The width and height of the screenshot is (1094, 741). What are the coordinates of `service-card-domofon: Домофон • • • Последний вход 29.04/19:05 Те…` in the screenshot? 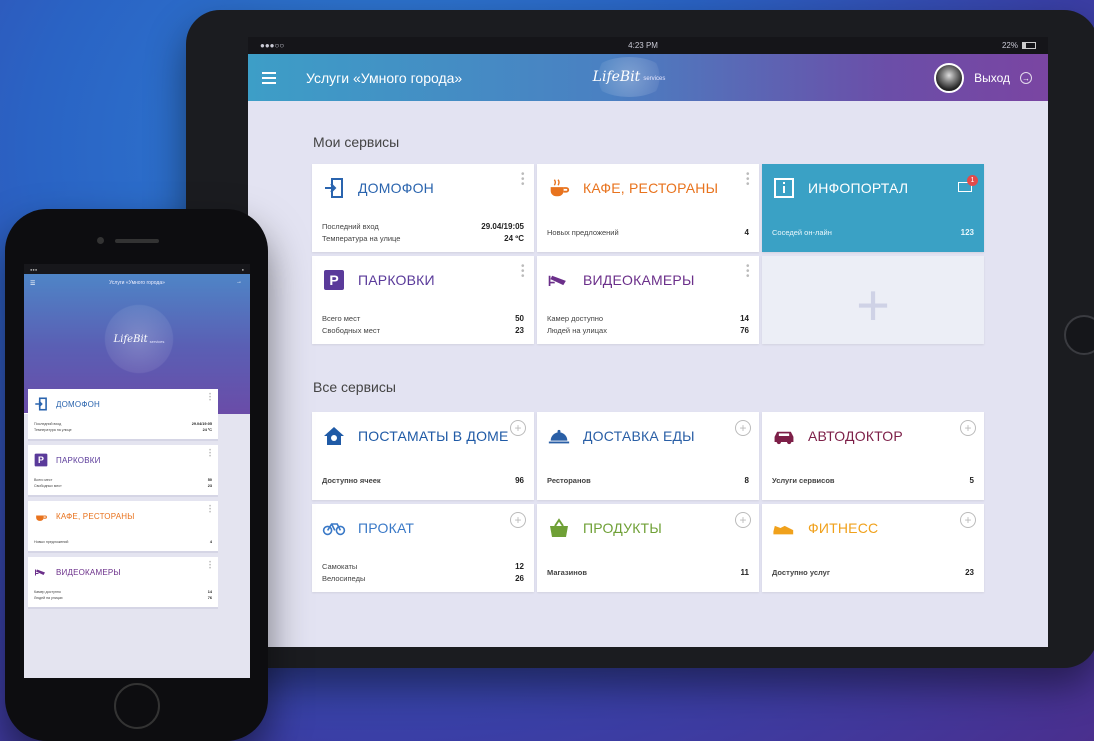 It's located at (423, 208).